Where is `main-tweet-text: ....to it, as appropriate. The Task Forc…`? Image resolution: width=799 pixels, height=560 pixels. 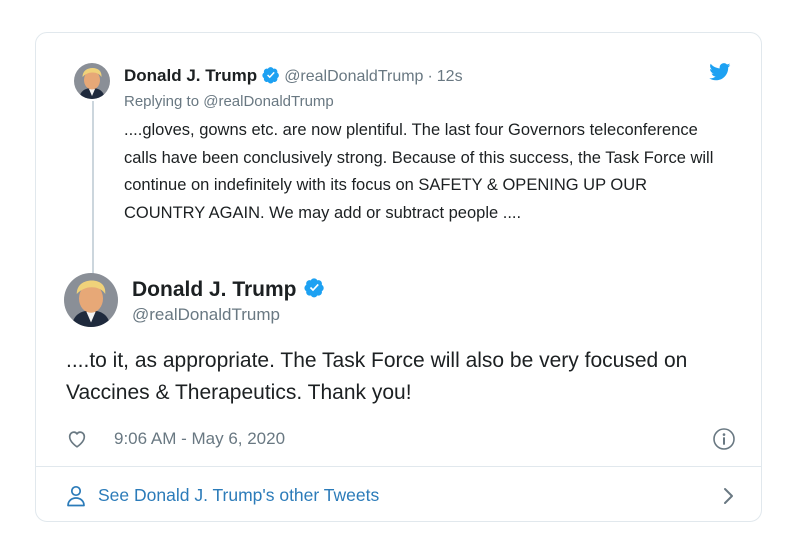 main-tweet-text: ....to it, as appropriate. The Task Forc… is located at coordinates (377, 376).